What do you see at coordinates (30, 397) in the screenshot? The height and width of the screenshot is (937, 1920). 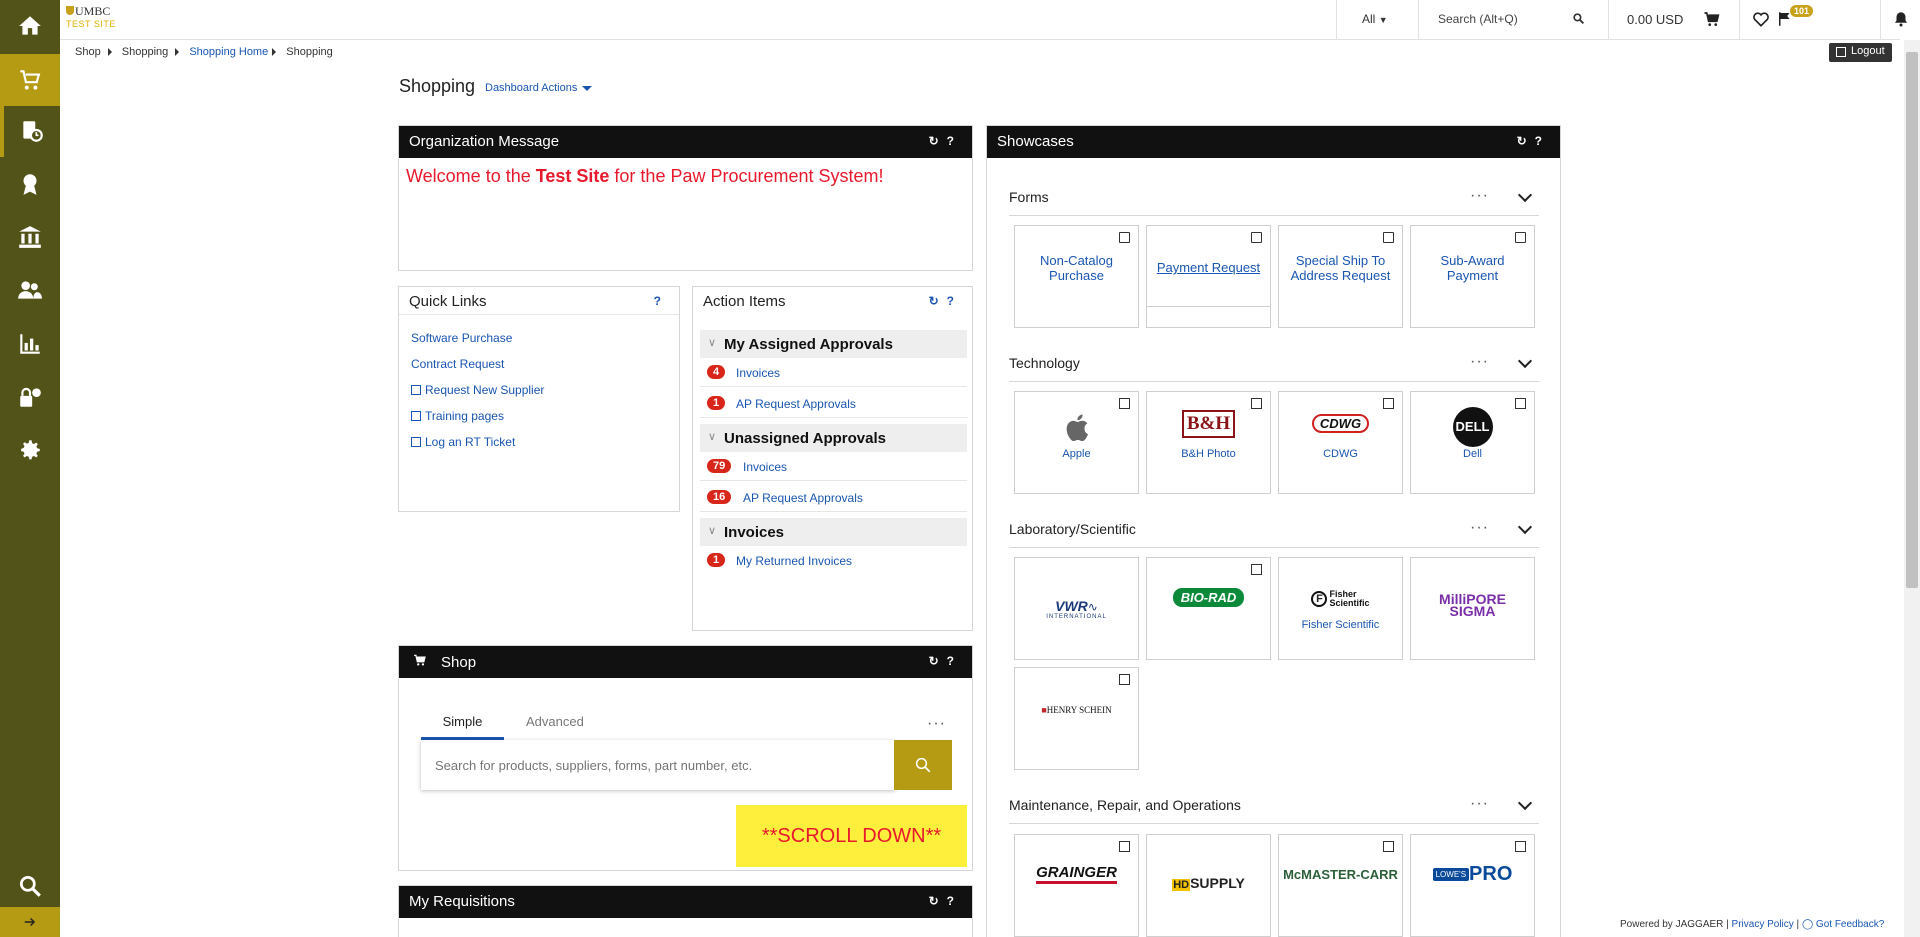 I see `admin-lock-icon` at bounding box center [30, 397].